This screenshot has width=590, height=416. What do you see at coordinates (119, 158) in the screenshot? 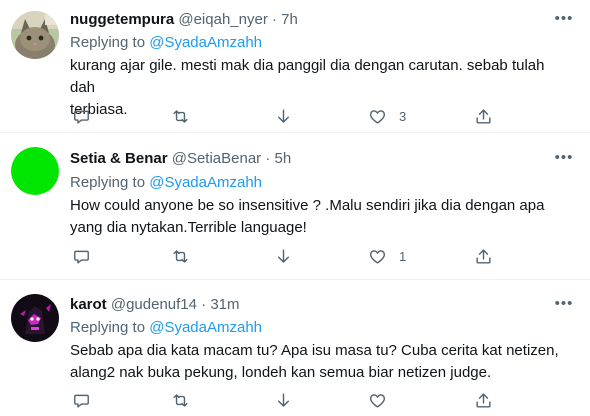
I see `display-name: Setia & Benar` at bounding box center [119, 158].